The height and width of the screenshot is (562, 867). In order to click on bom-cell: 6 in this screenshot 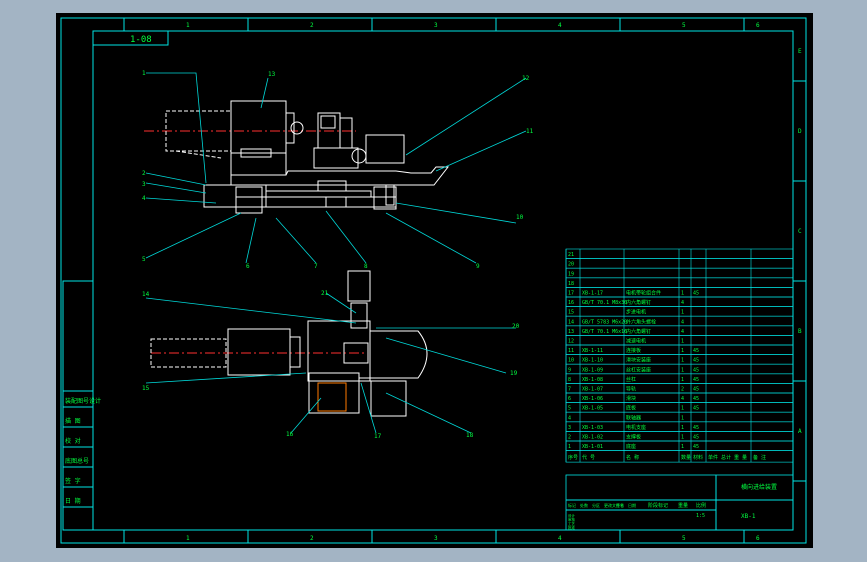, I will do `click(569, 399)`.